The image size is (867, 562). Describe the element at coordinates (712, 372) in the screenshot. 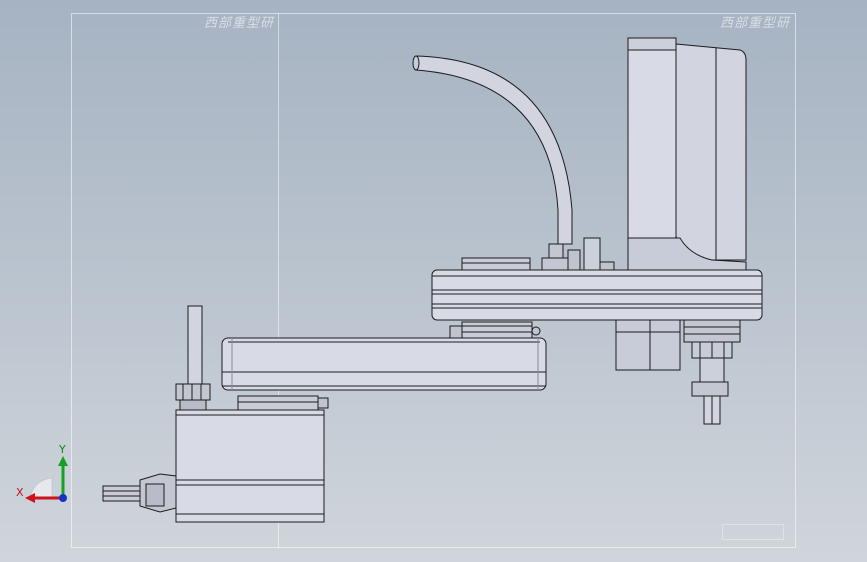

I see `ball-screw-spline` at that location.